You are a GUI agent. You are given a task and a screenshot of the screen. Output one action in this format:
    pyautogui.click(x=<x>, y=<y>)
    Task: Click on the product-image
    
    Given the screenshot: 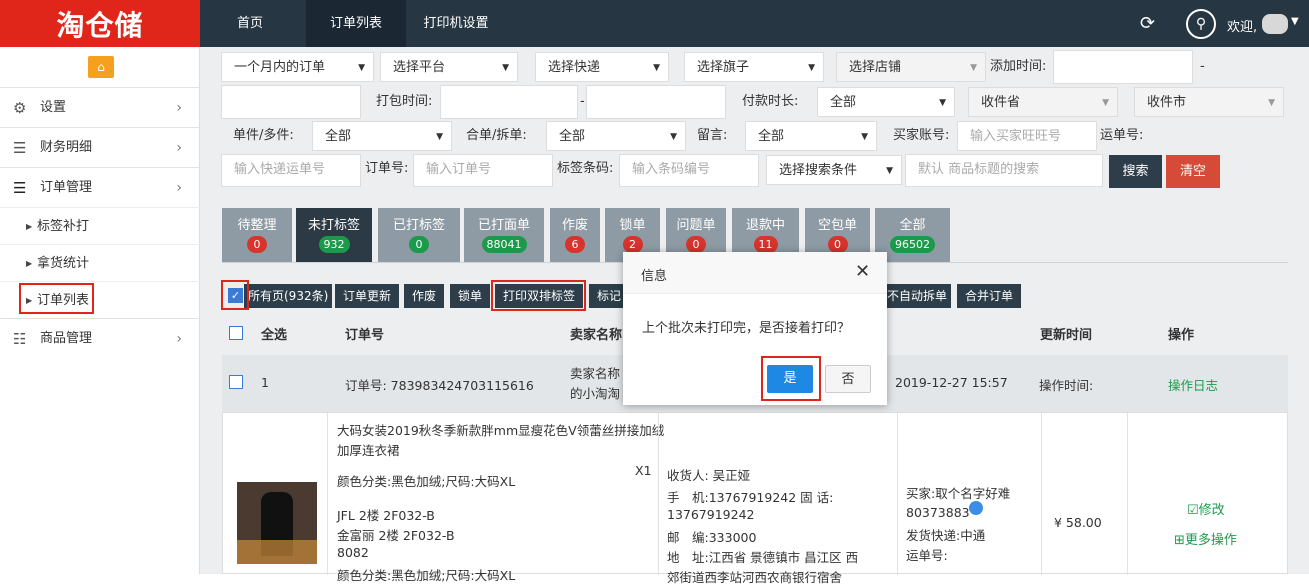 What is the action you would take?
    pyautogui.click(x=277, y=523)
    